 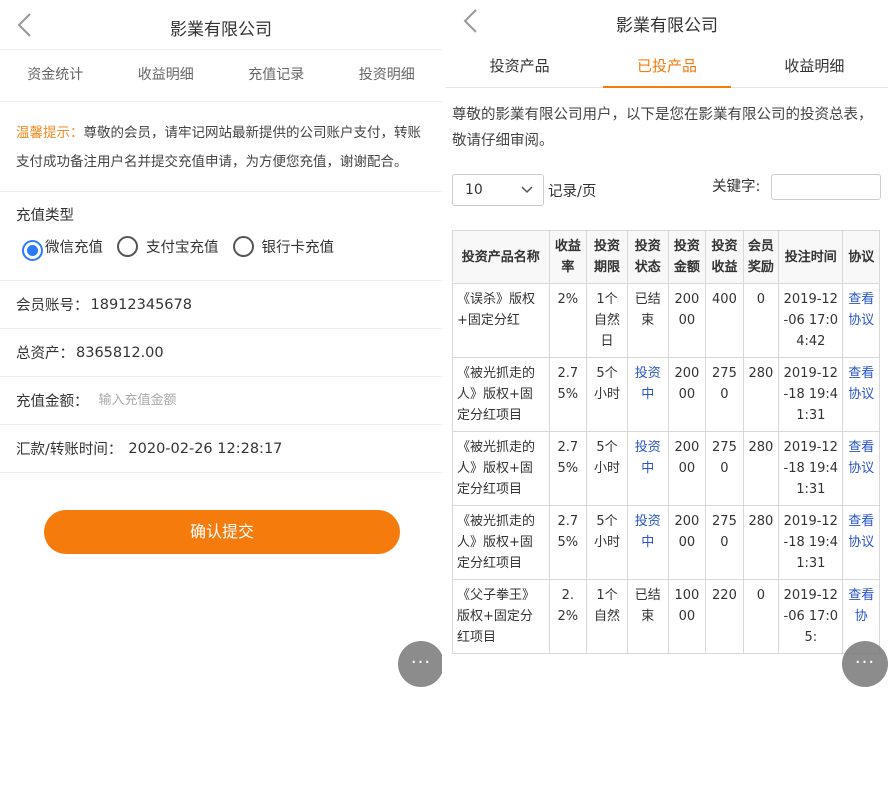 I want to click on tab-recharge-record: 充值记录, so click(x=276, y=75).